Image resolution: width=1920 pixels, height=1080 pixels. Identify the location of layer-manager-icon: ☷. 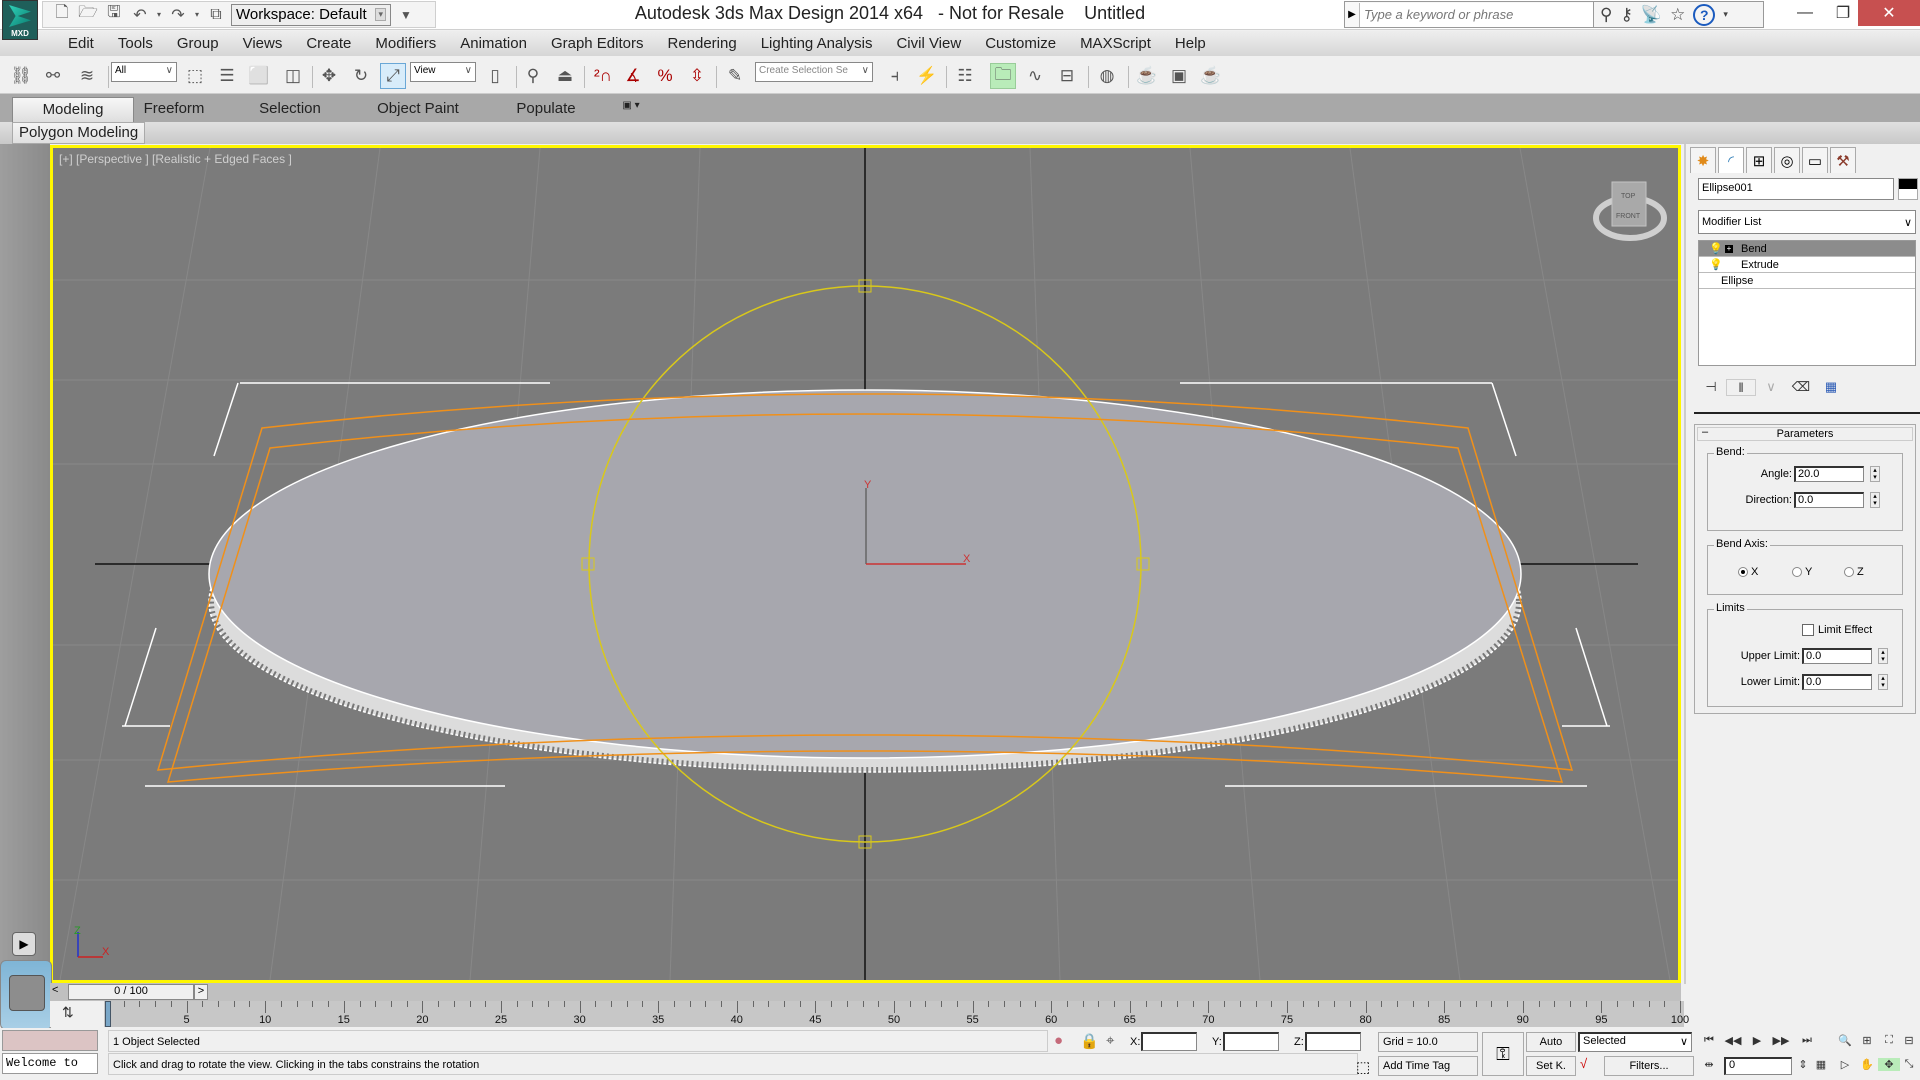
(965, 76).